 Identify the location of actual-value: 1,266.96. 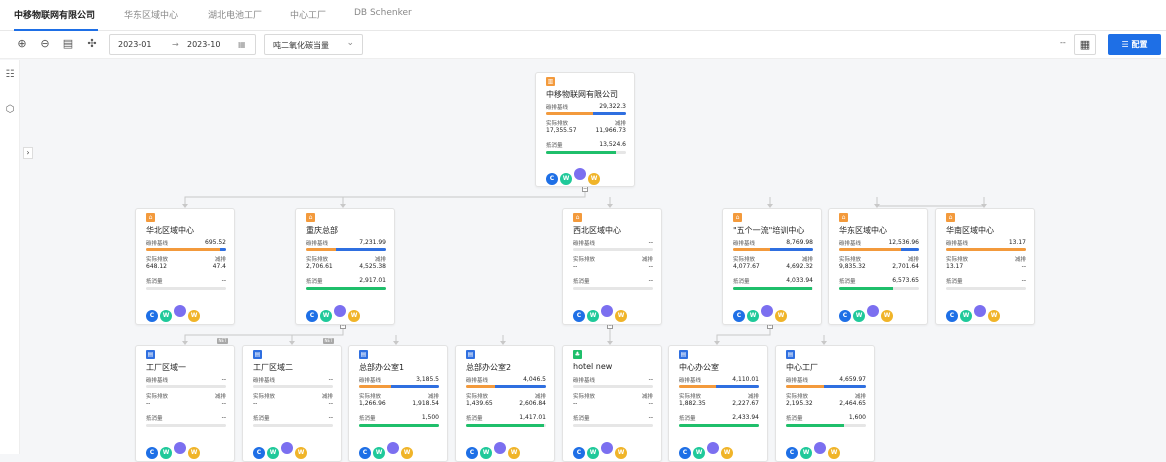
(372, 403).